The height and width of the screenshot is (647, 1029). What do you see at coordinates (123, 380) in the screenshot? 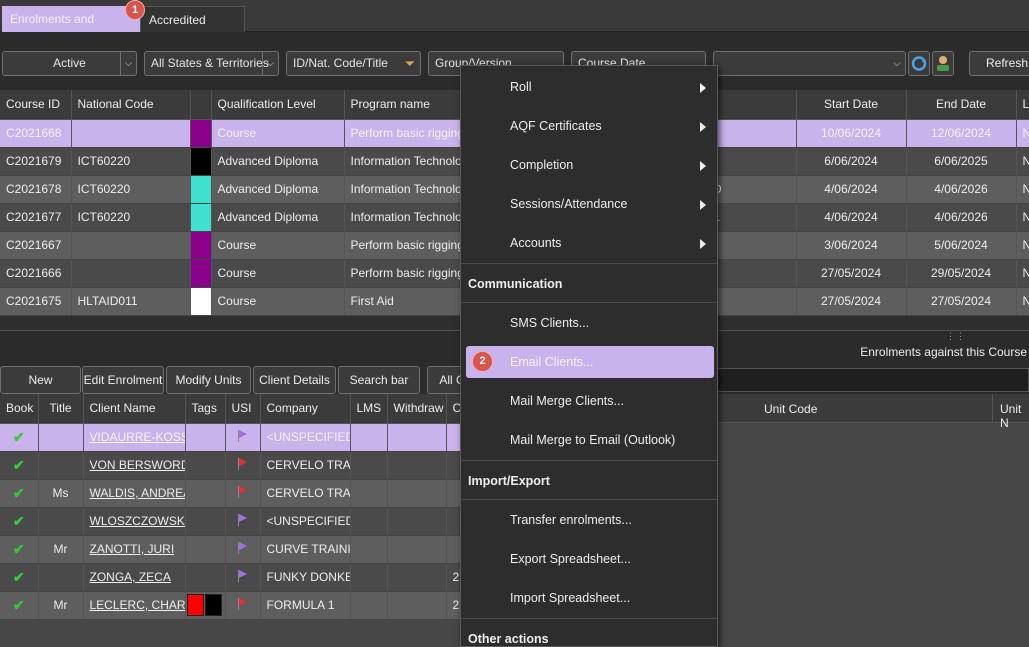
I see `edit-enrolment-button: Edit Enrolment` at bounding box center [123, 380].